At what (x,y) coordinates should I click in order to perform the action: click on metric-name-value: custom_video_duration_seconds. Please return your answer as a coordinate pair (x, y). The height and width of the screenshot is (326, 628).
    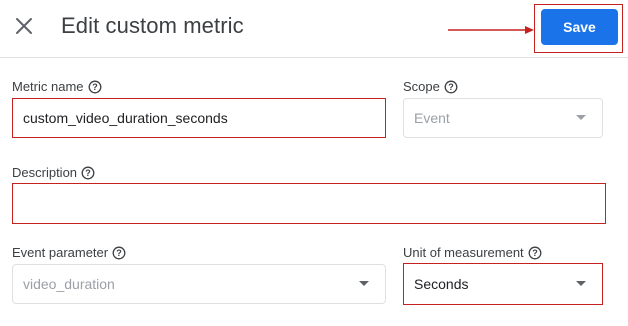
    Looking at the image, I should click on (125, 118).